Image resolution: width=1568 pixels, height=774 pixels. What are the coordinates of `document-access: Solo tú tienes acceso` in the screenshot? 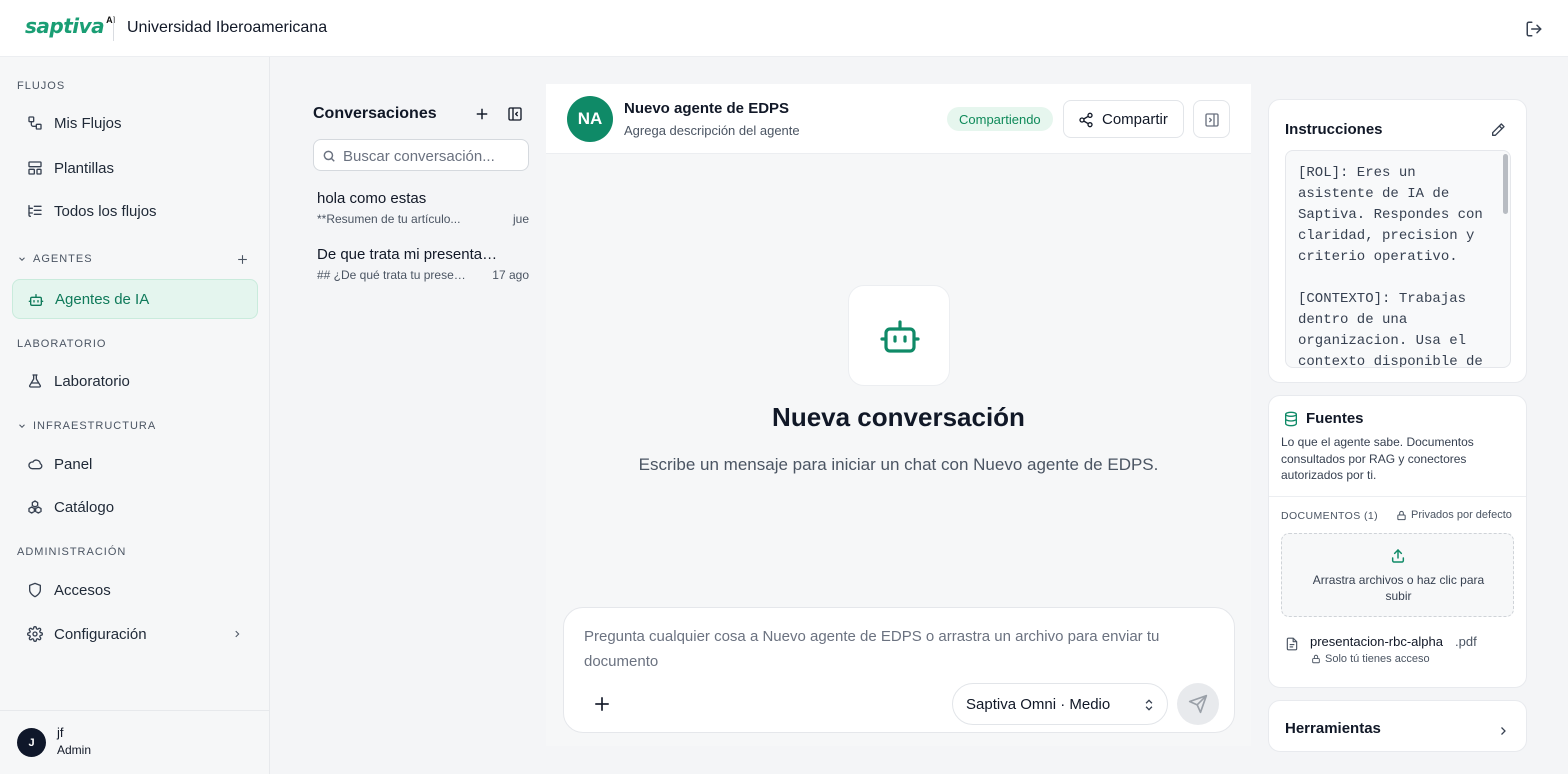 It's located at (1370, 659).